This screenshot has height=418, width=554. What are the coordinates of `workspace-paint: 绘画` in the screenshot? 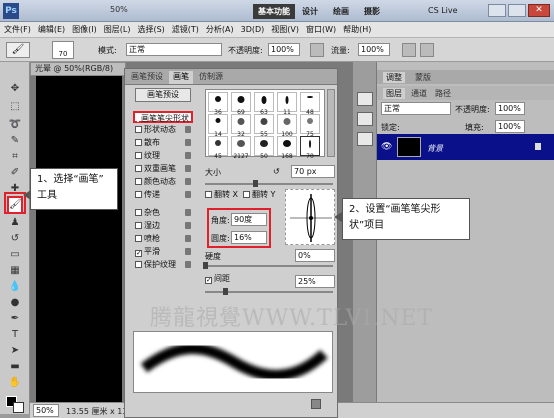 It's located at (341, 11).